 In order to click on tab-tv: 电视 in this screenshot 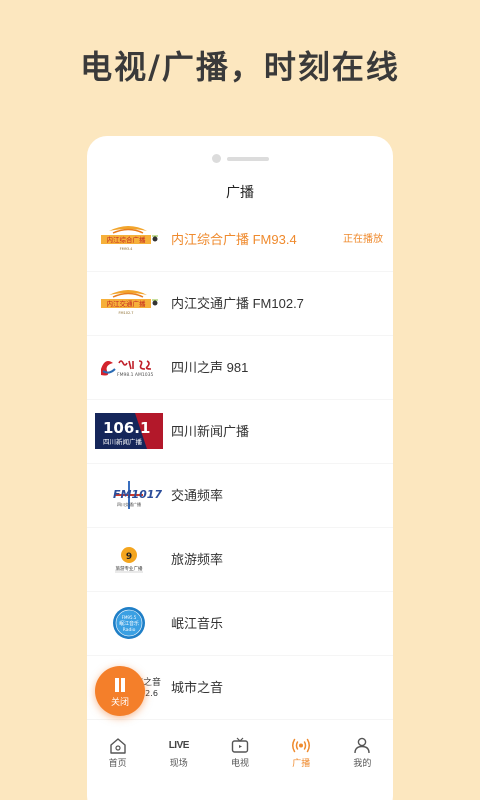, I will do `click(239, 753)`.